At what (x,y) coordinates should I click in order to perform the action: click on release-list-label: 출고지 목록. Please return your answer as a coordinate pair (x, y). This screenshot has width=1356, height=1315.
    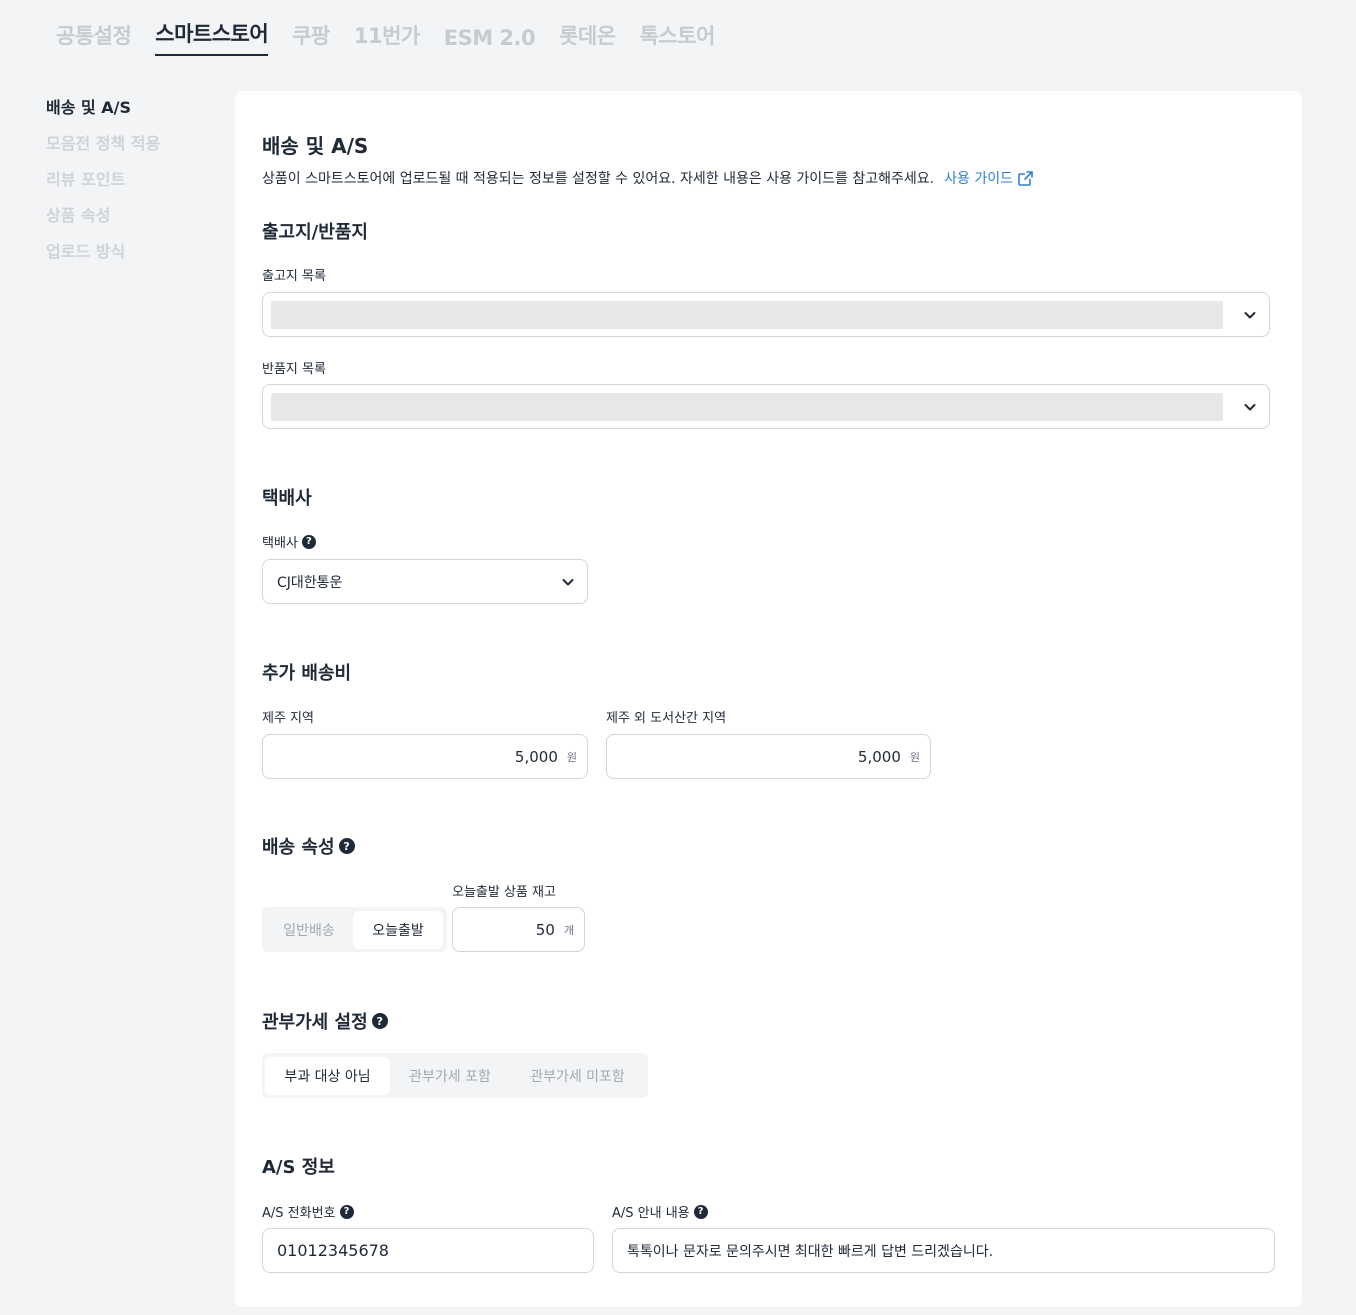
    Looking at the image, I should click on (294, 276).